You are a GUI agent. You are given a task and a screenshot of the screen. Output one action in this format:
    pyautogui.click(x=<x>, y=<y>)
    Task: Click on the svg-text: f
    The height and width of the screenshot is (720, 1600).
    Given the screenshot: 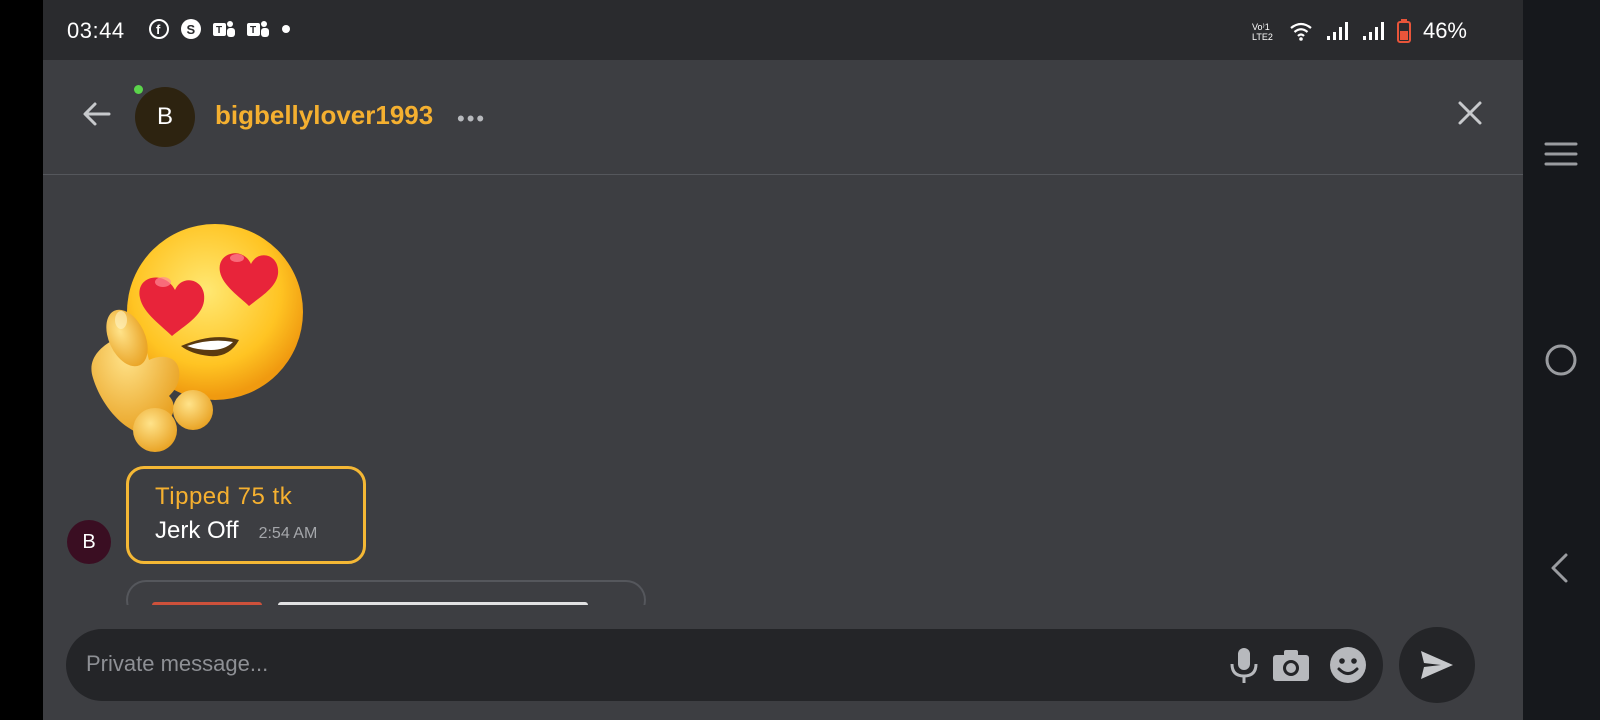 What is the action you would take?
    pyautogui.click(x=158, y=29)
    